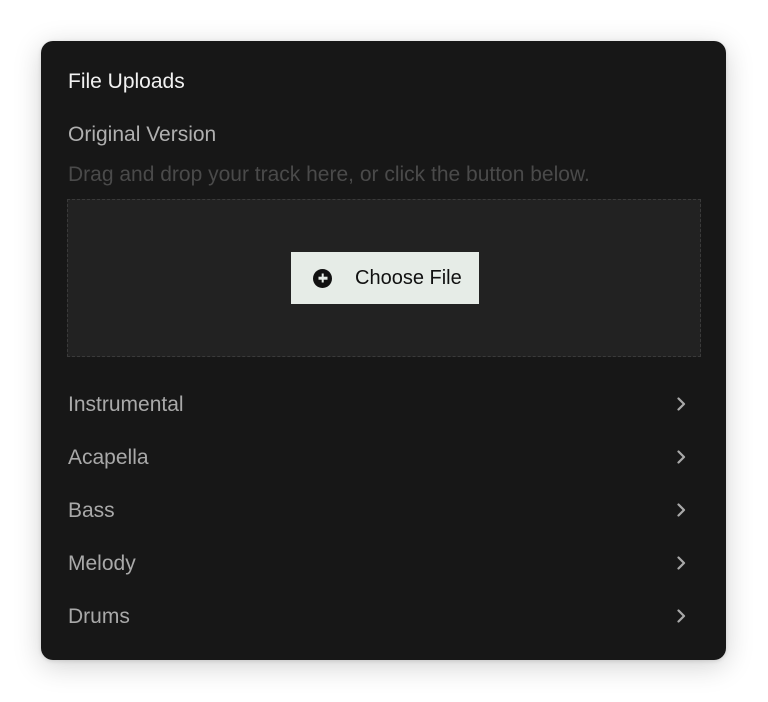 Image resolution: width=768 pixels, height=702 pixels. What do you see at coordinates (99, 616) in the screenshot?
I see `stem-item-label: Drums` at bounding box center [99, 616].